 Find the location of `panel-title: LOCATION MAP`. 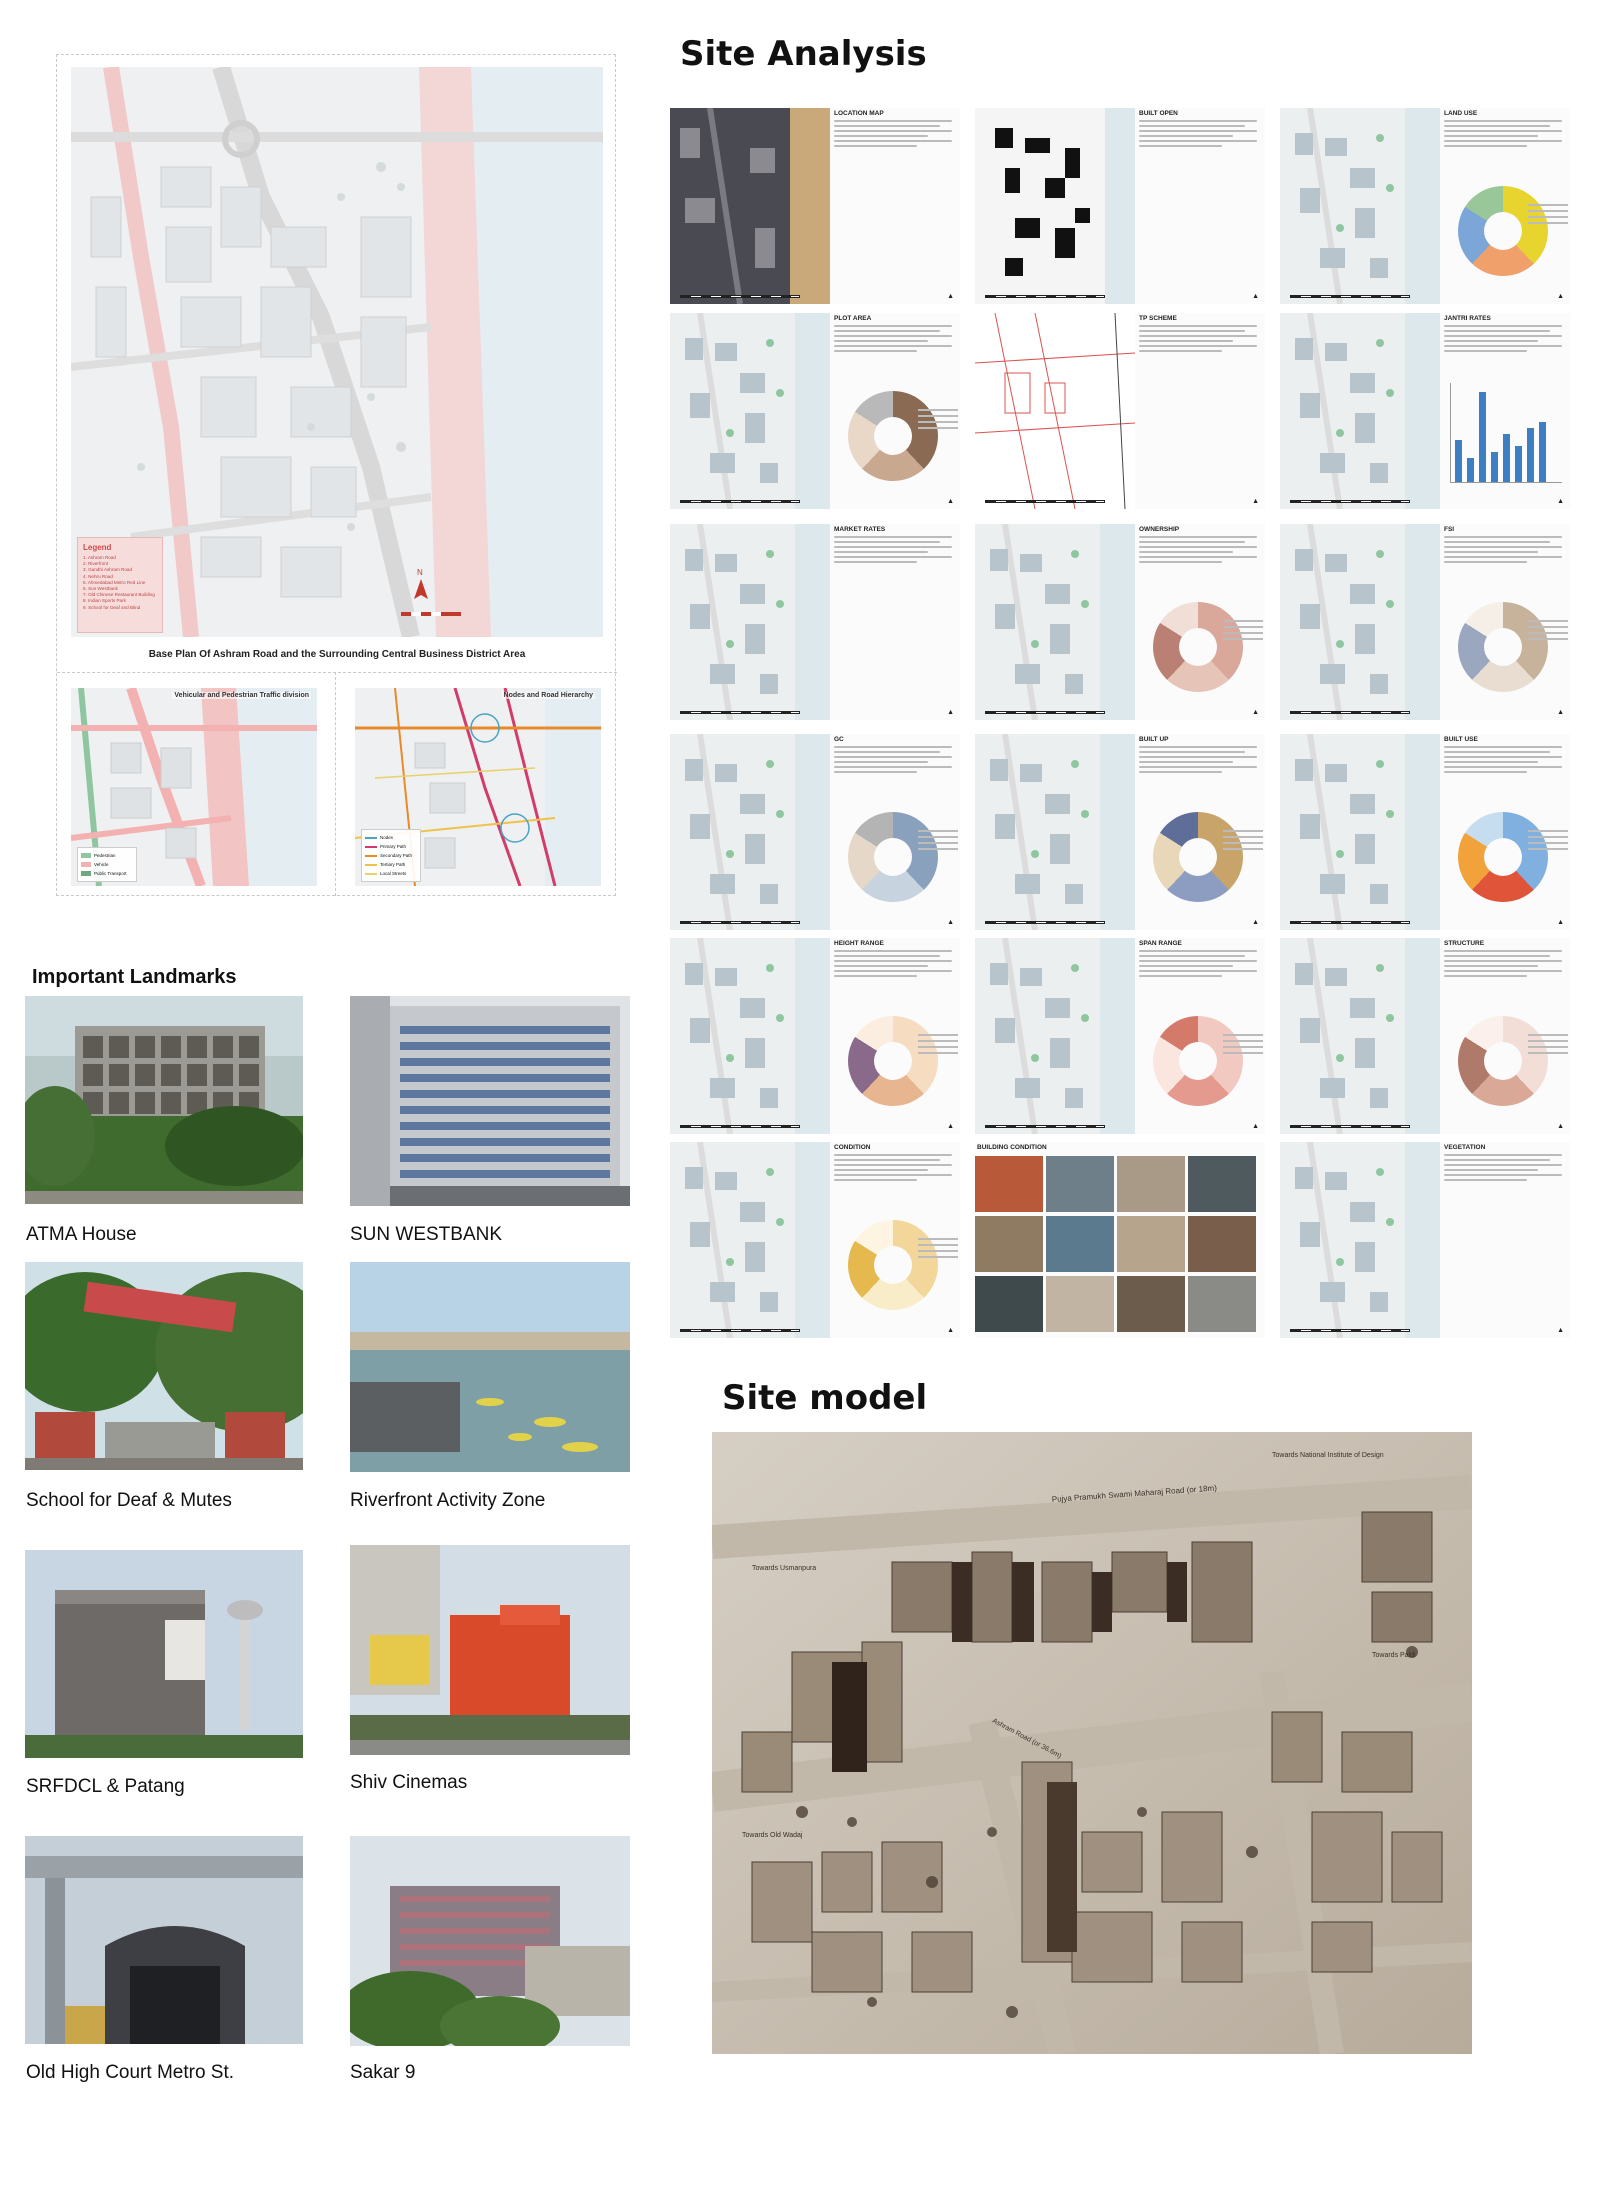

panel-title: LOCATION MAP is located at coordinates (859, 113).